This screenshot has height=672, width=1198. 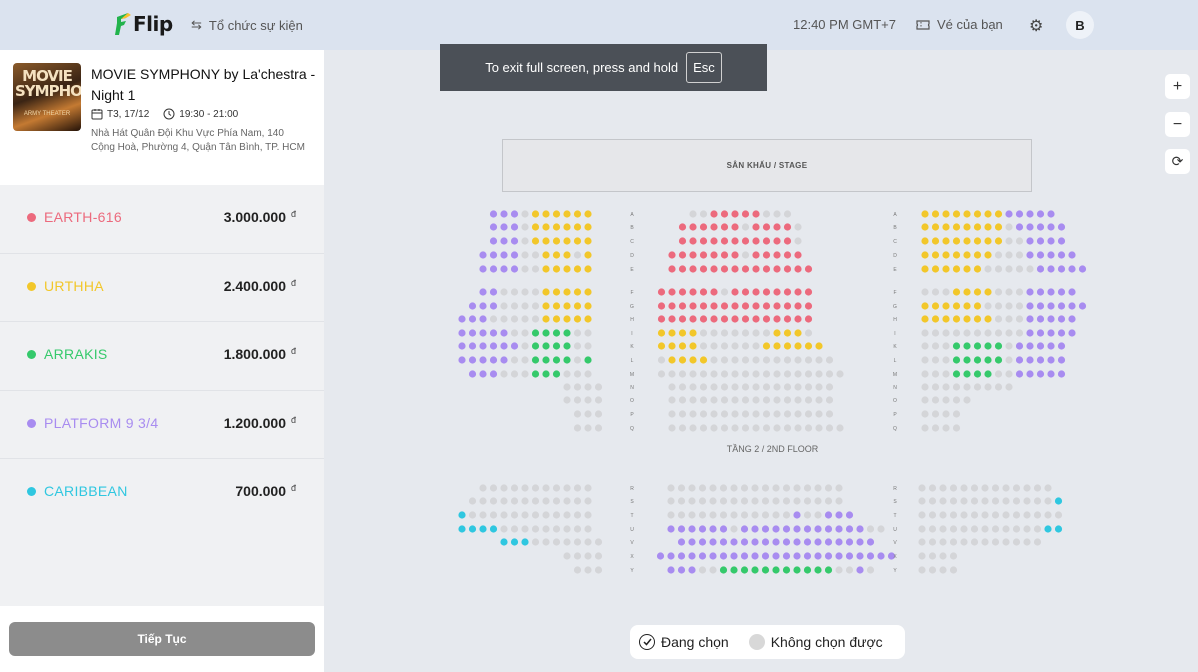 What do you see at coordinates (959, 24) in the screenshot?
I see `my-tickets-link: Vé của bạn` at bounding box center [959, 24].